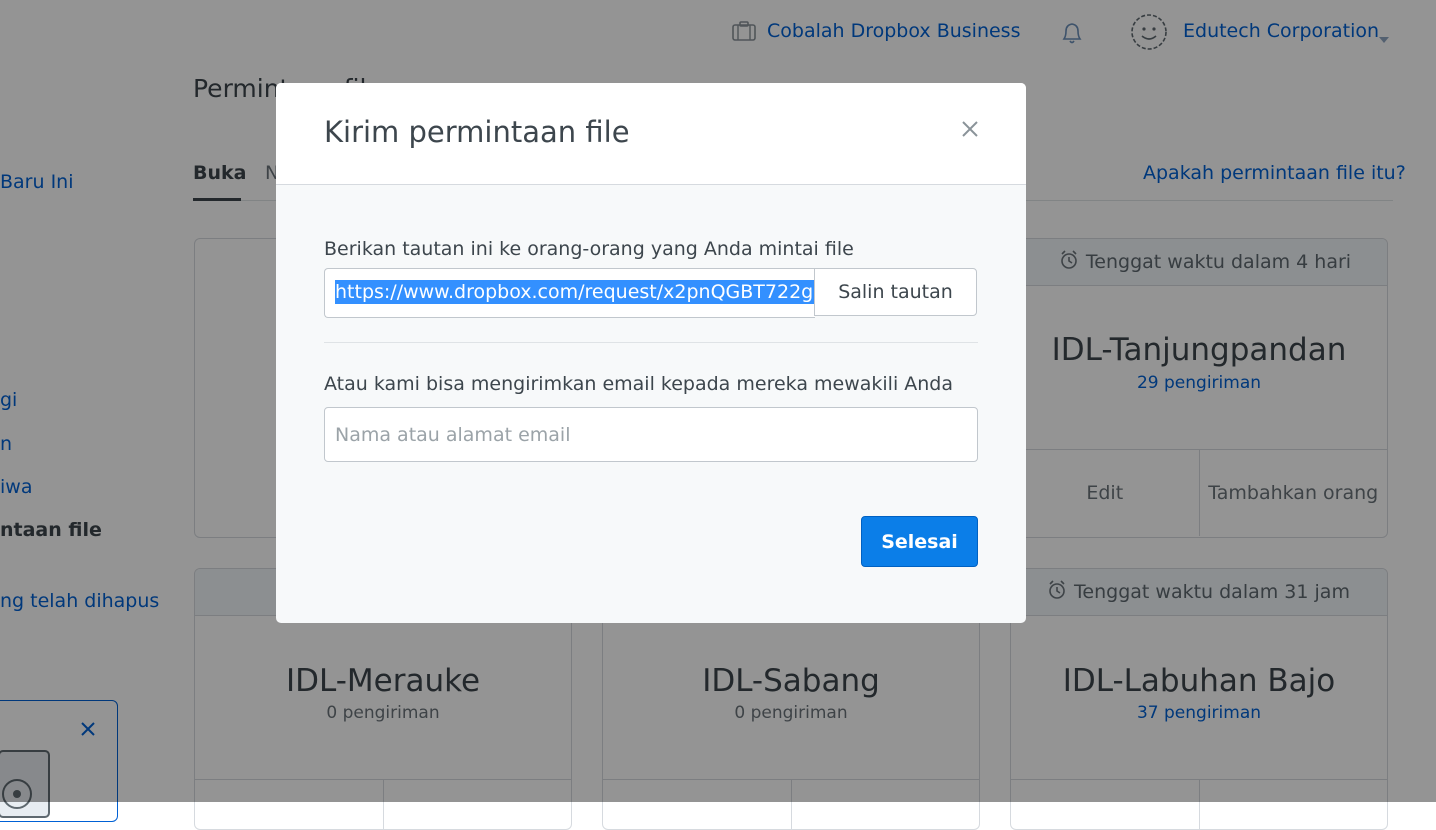  What do you see at coordinates (970, 129) in the screenshot?
I see `close-icon` at bounding box center [970, 129].